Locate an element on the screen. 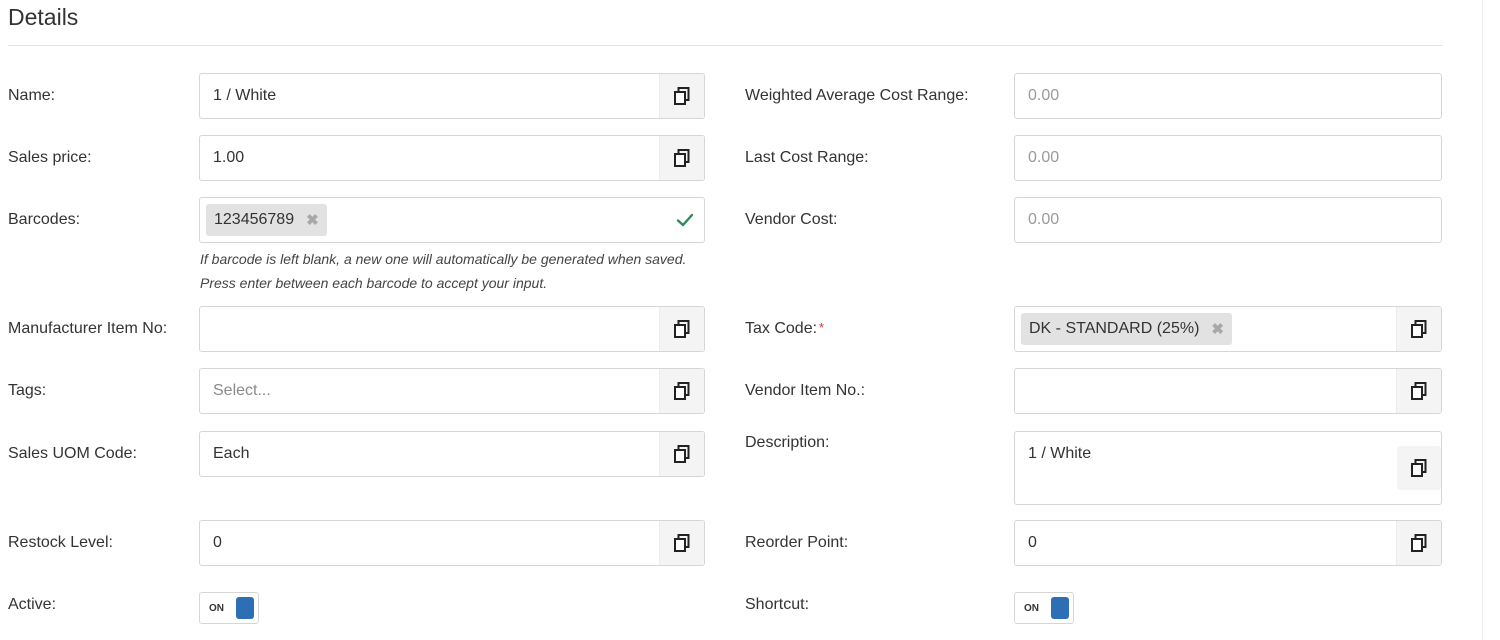  sales-uom-code-label: Sales UOM Code: is located at coordinates (72, 453).